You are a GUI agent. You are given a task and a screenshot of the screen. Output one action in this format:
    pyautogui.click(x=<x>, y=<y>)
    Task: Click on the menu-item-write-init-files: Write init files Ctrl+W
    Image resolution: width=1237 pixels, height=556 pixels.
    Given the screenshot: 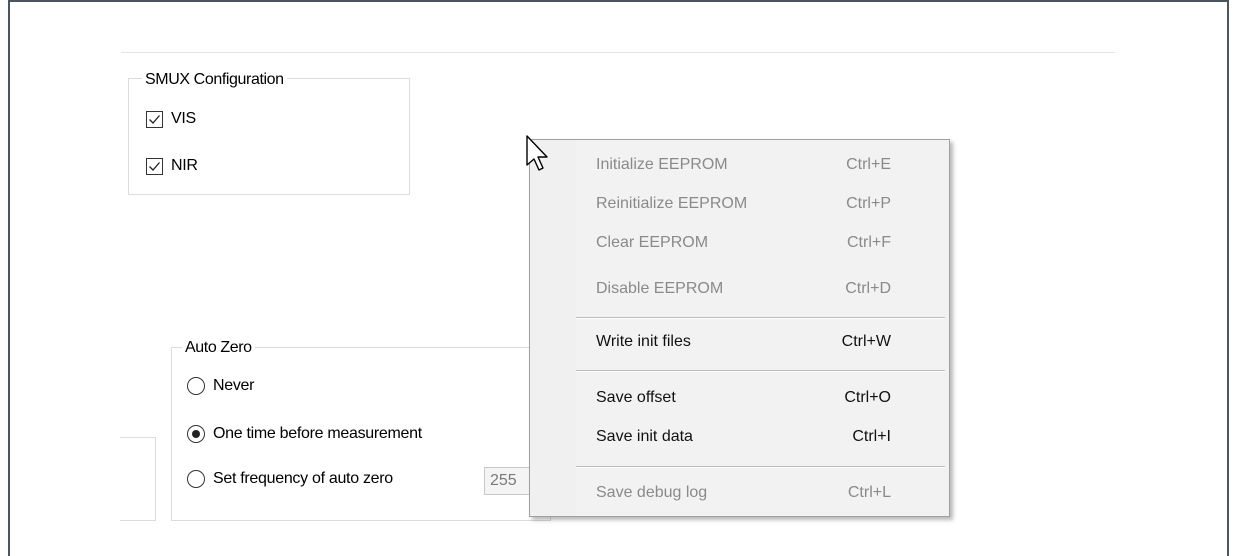 What is the action you would take?
    pyautogui.click(x=766, y=342)
    